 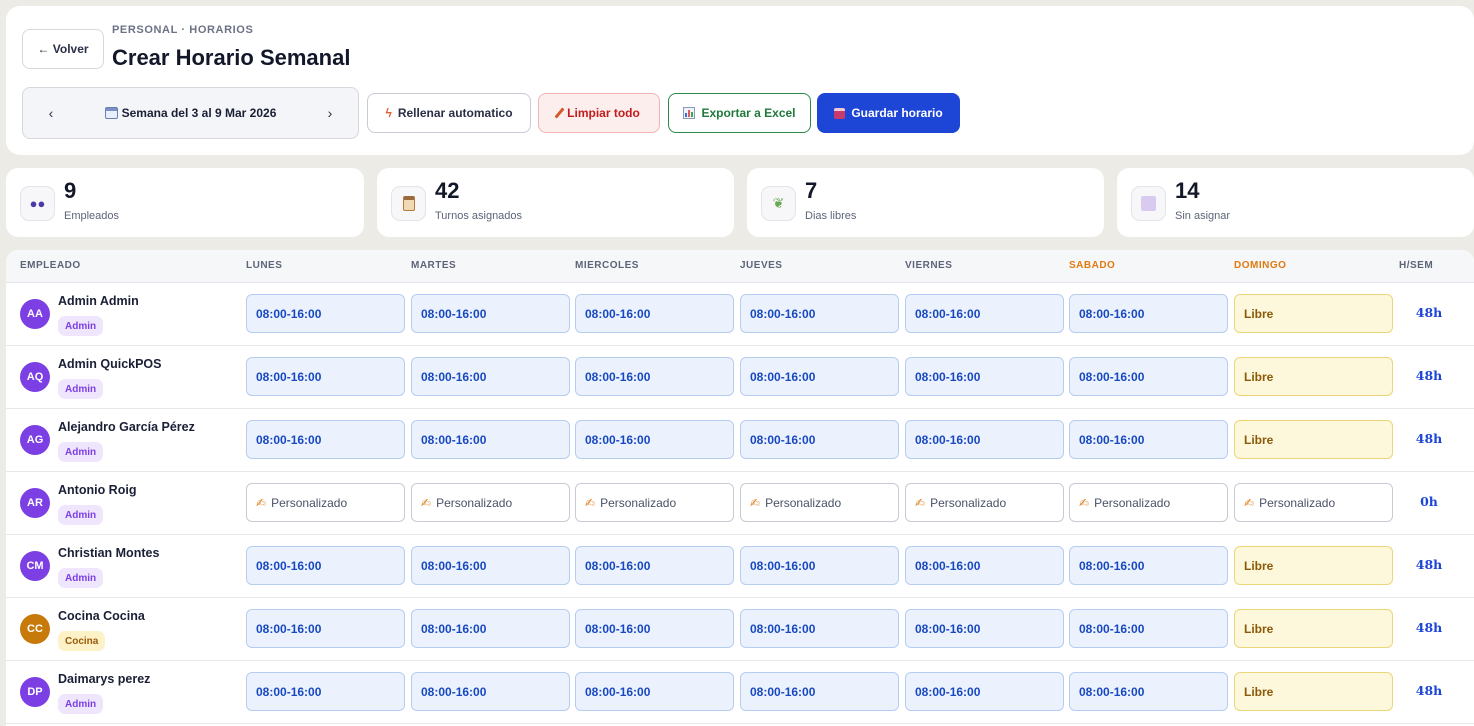 I want to click on avatar: AA, so click(x=35, y=314).